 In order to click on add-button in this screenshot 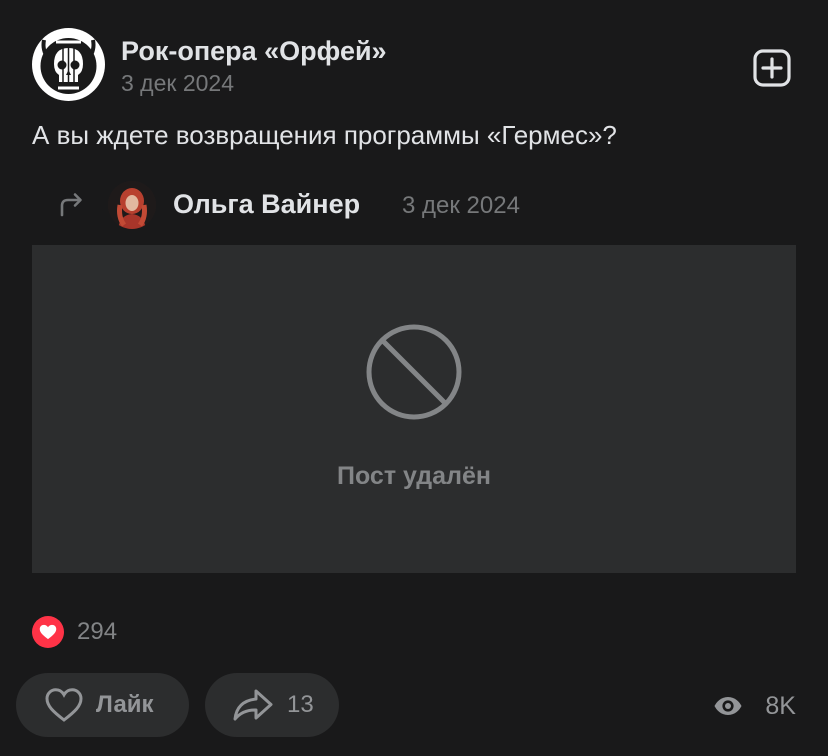, I will do `click(772, 68)`.